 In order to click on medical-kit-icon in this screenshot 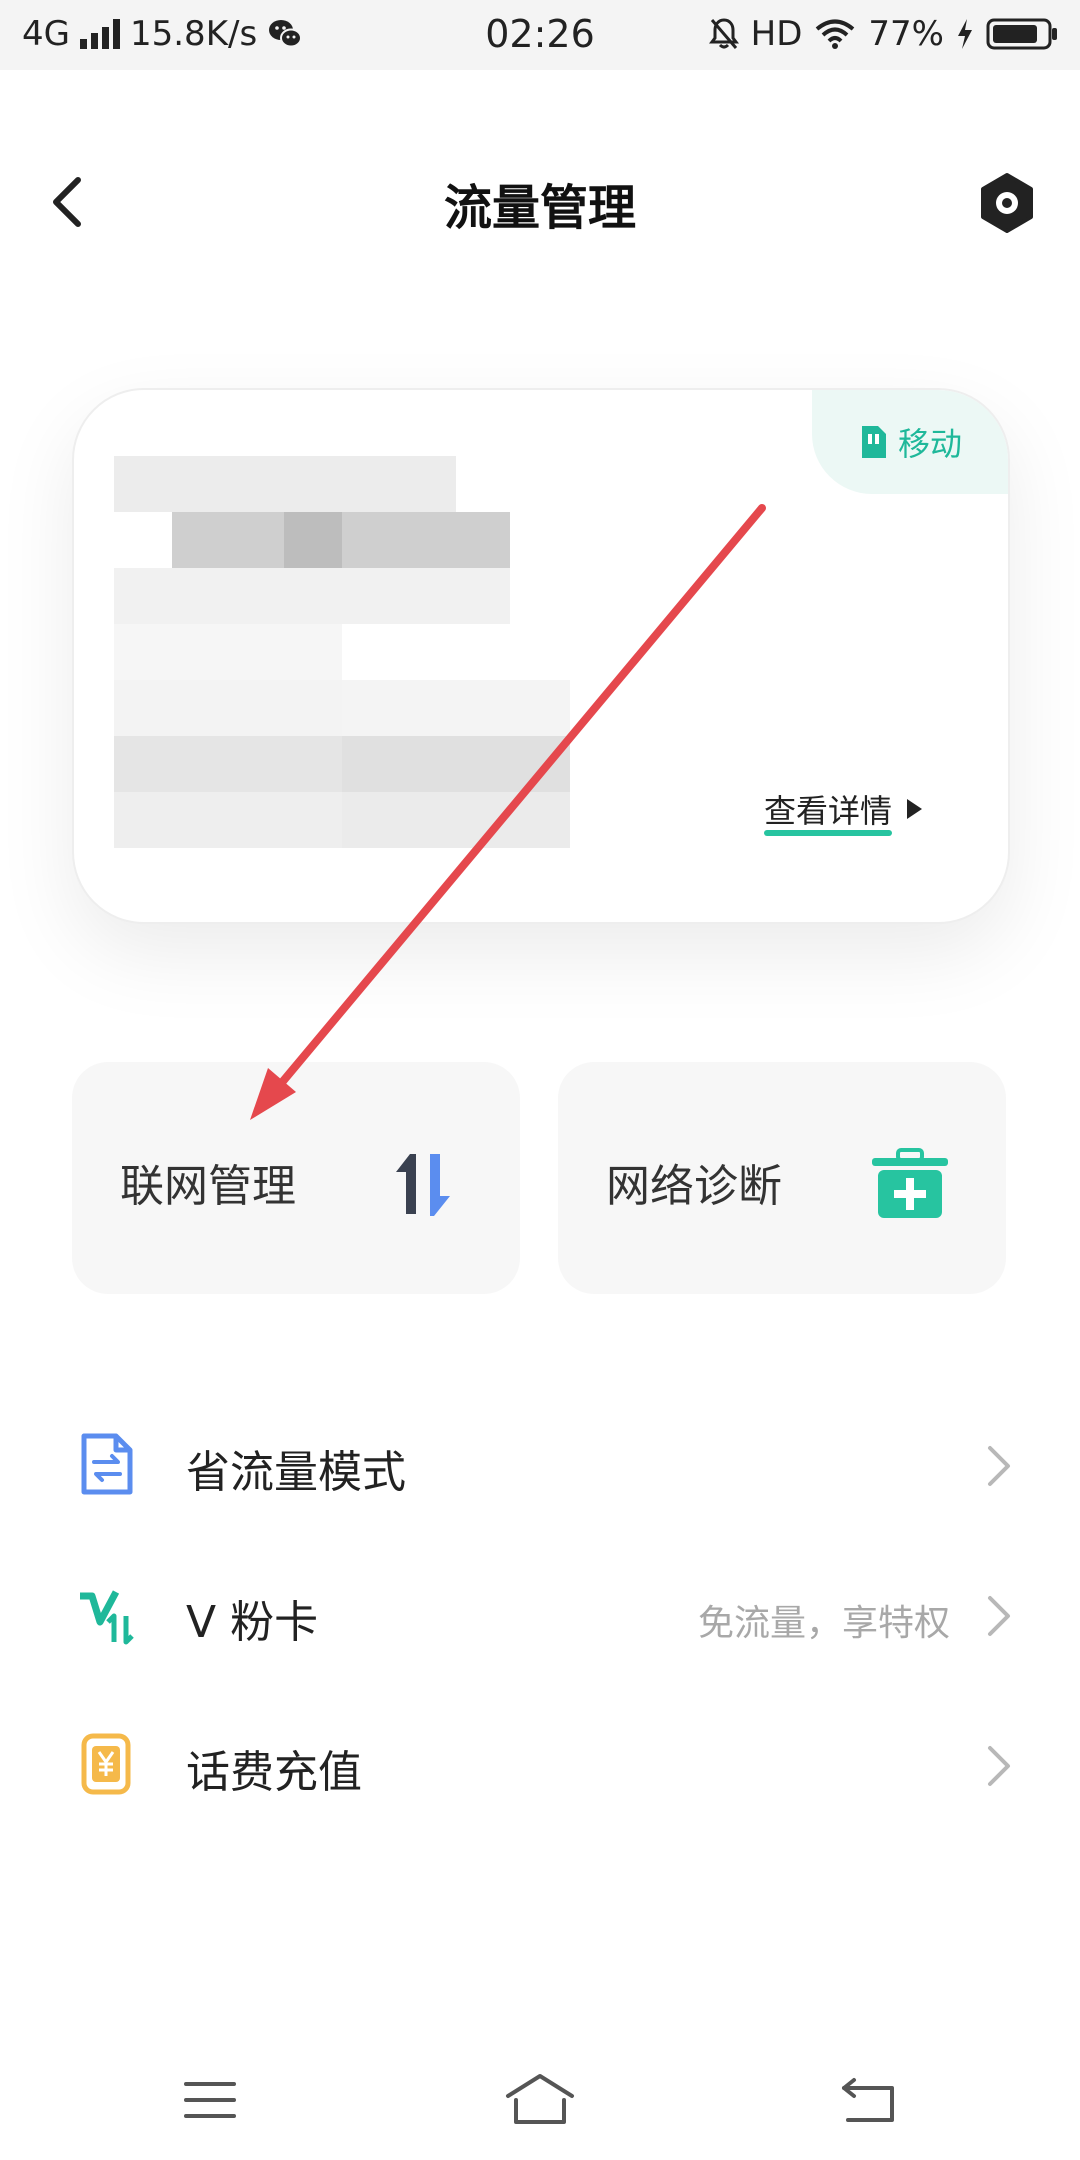, I will do `click(910, 1183)`.